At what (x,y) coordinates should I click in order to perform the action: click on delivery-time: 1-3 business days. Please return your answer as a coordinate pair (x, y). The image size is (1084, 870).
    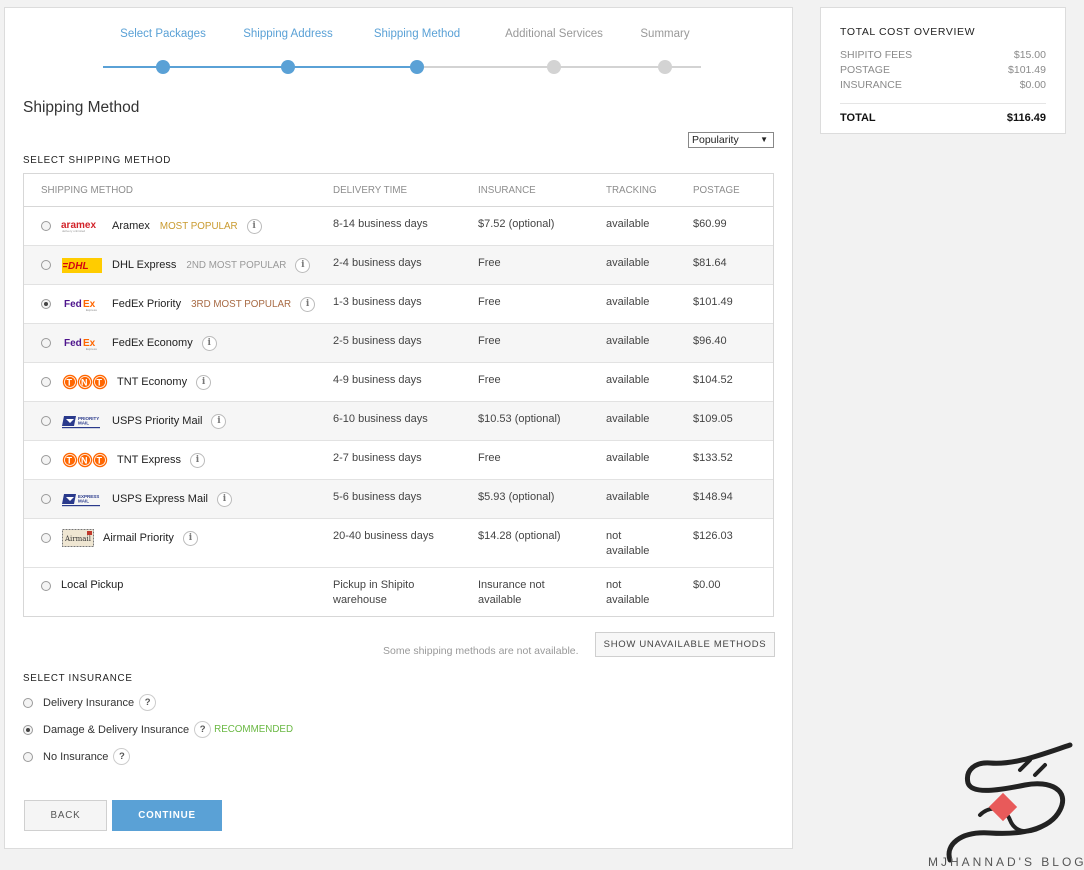
    Looking at the image, I should click on (377, 302).